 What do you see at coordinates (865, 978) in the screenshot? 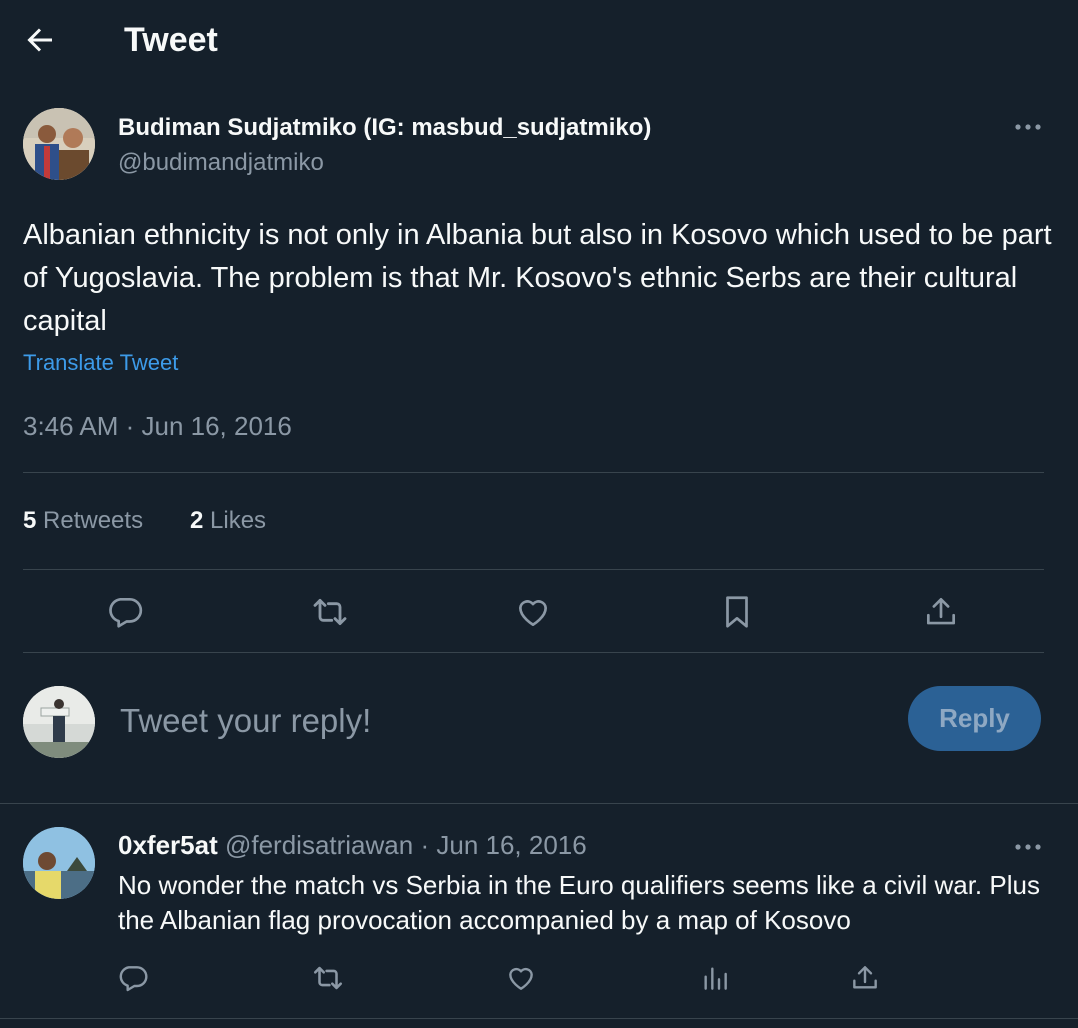
I see `reply-share-icon` at bounding box center [865, 978].